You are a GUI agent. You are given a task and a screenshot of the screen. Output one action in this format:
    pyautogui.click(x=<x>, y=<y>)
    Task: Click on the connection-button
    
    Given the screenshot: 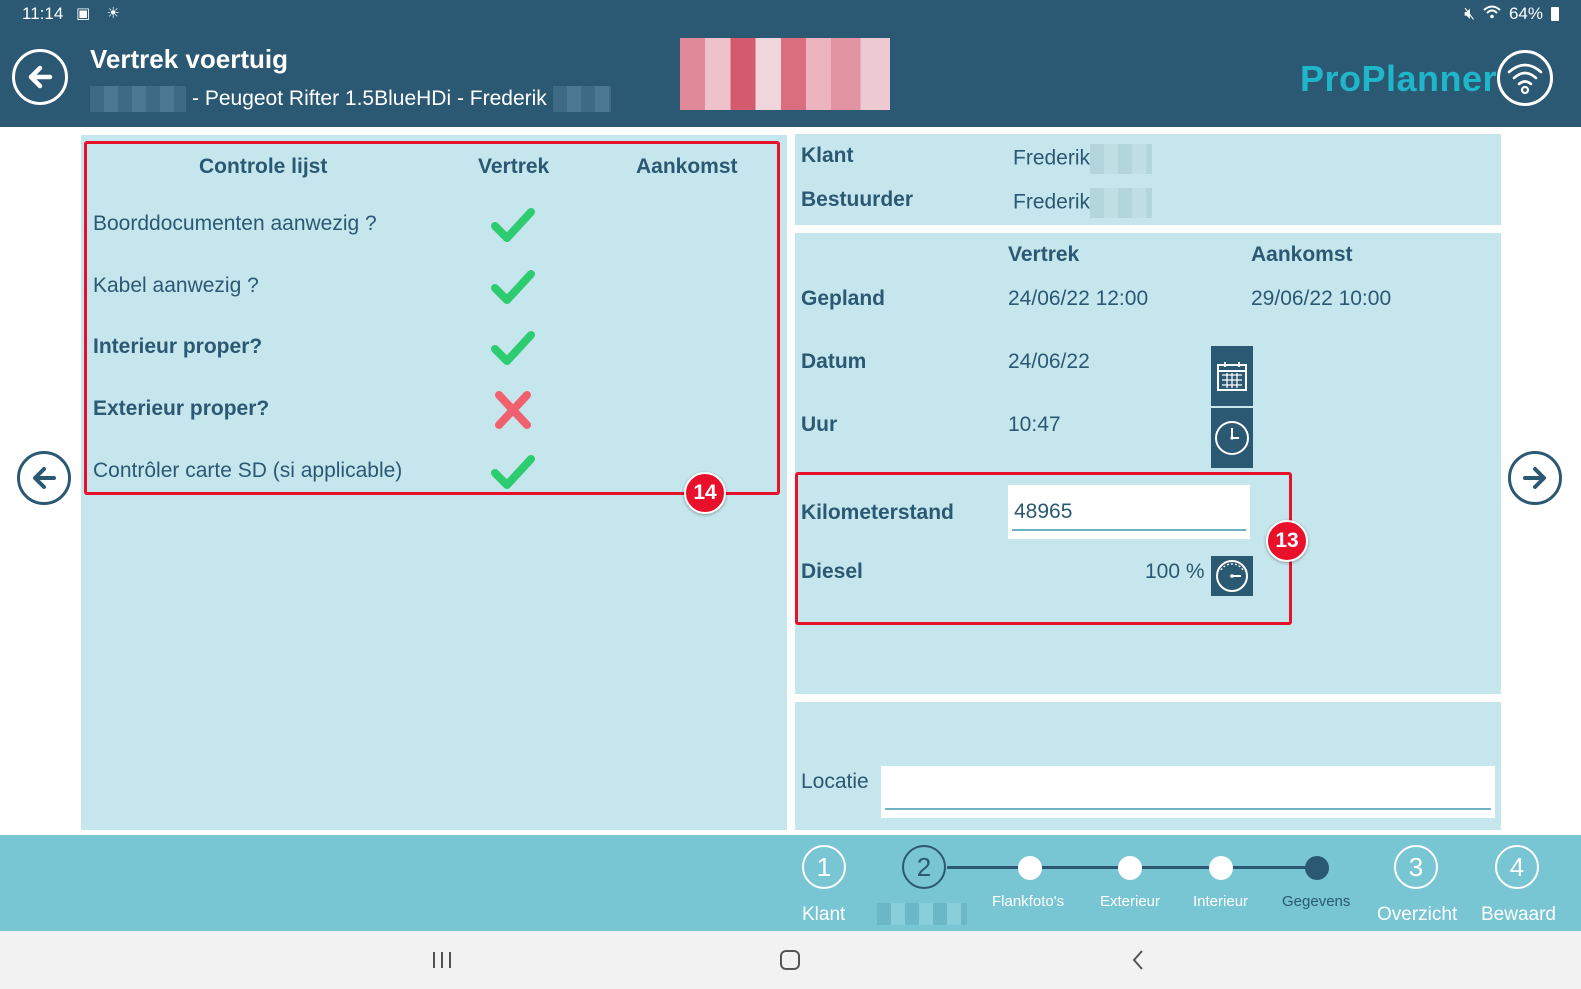 What is the action you would take?
    pyautogui.click(x=1525, y=78)
    